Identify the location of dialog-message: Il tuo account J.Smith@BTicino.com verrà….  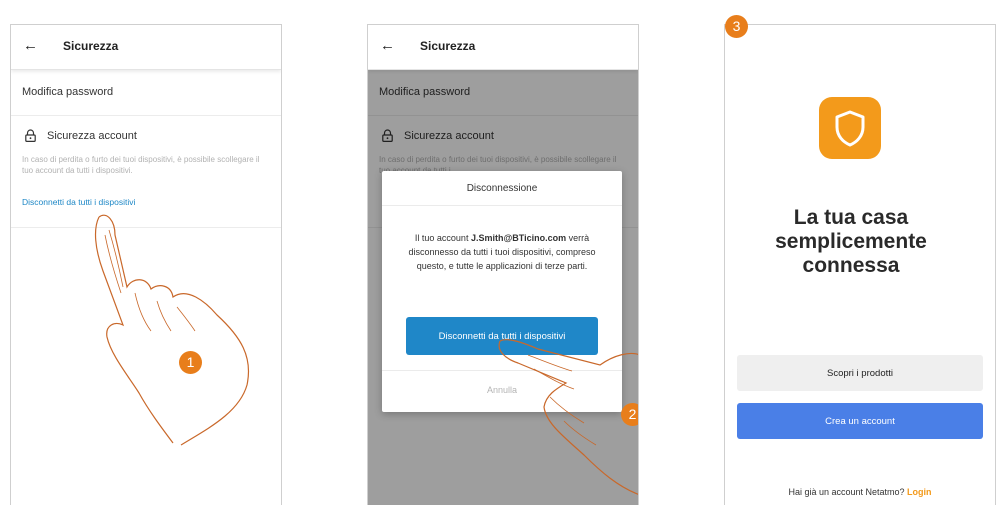
(502, 252).